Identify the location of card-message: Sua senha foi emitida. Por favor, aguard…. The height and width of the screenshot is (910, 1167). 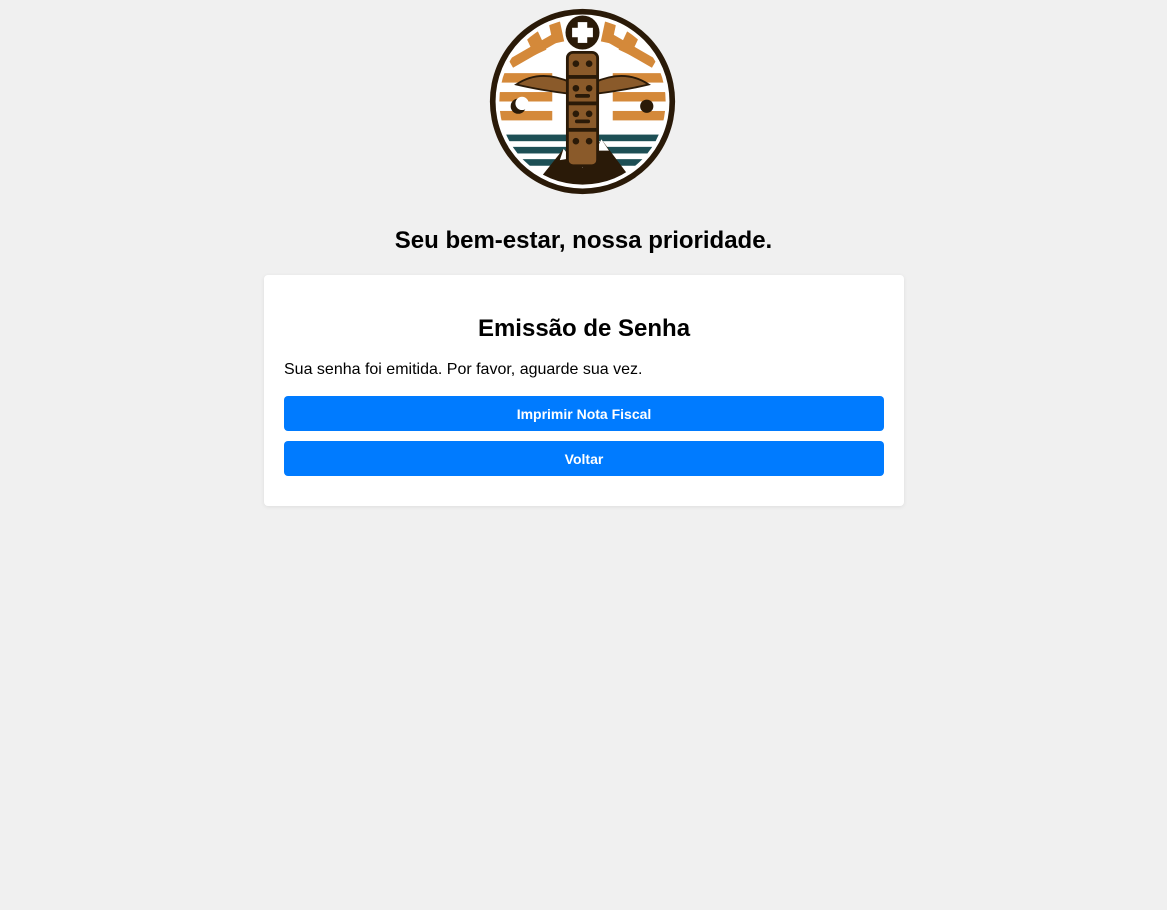
(463, 369).